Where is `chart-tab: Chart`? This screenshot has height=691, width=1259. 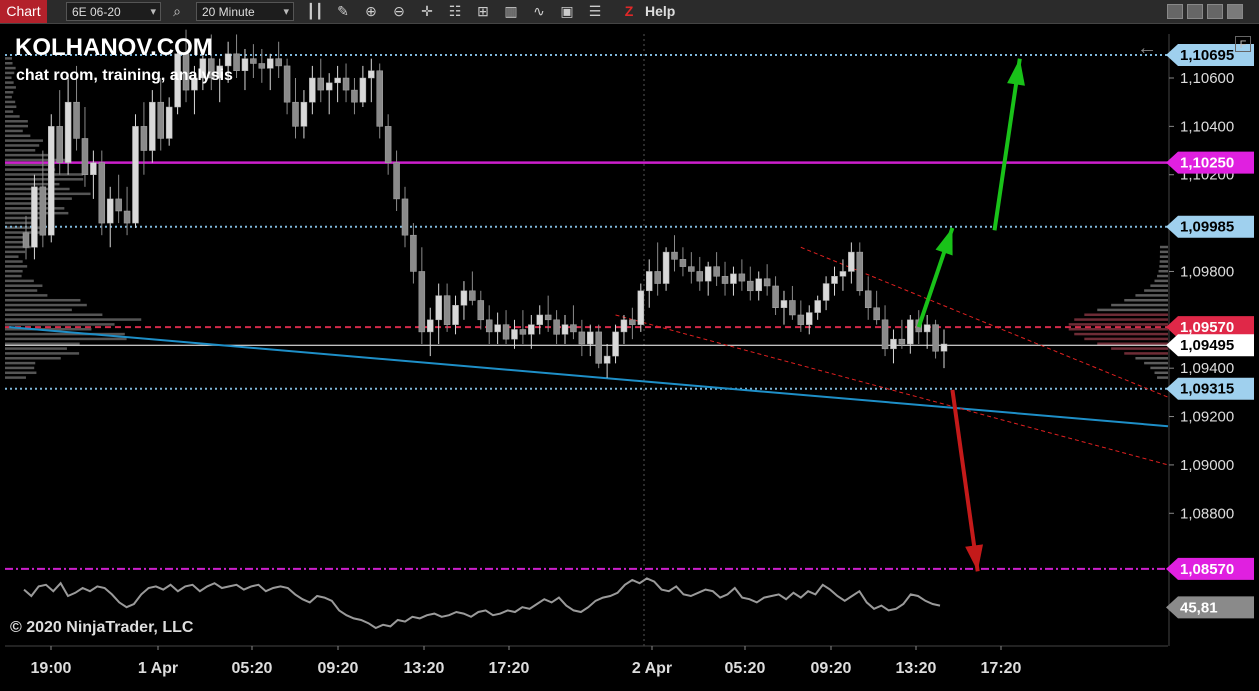
chart-tab: Chart is located at coordinates (23, 11).